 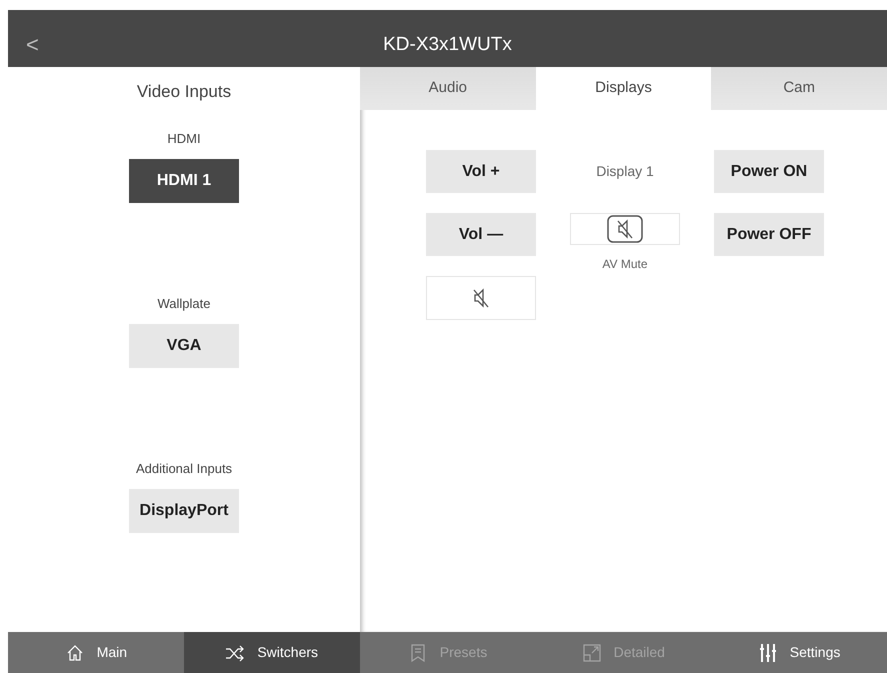 I want to click on nav-tab: Switchers, so click(x=272, y=652).